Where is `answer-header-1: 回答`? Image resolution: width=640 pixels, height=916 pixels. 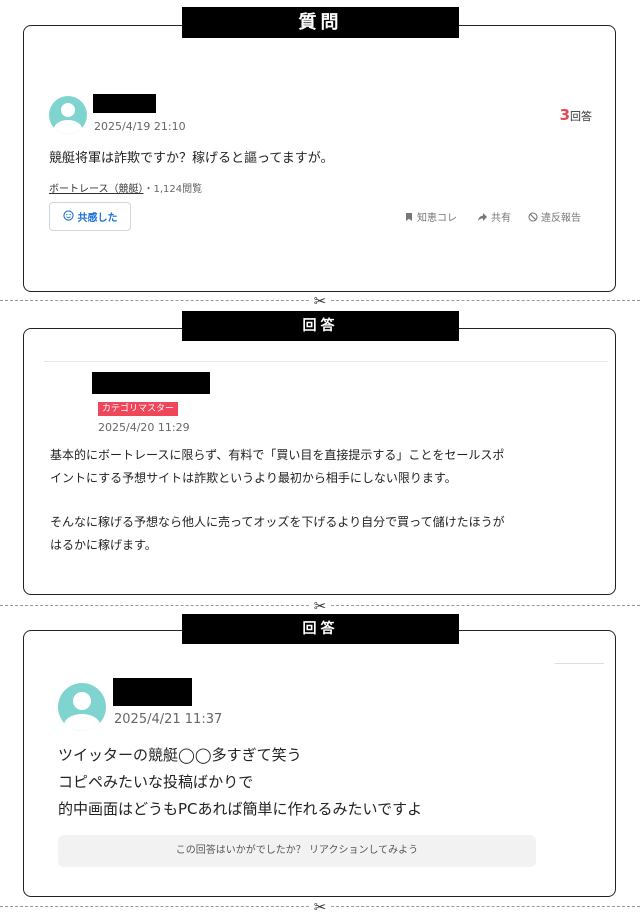 answer-header-1: 回答 is located at coordinates (320, 326).